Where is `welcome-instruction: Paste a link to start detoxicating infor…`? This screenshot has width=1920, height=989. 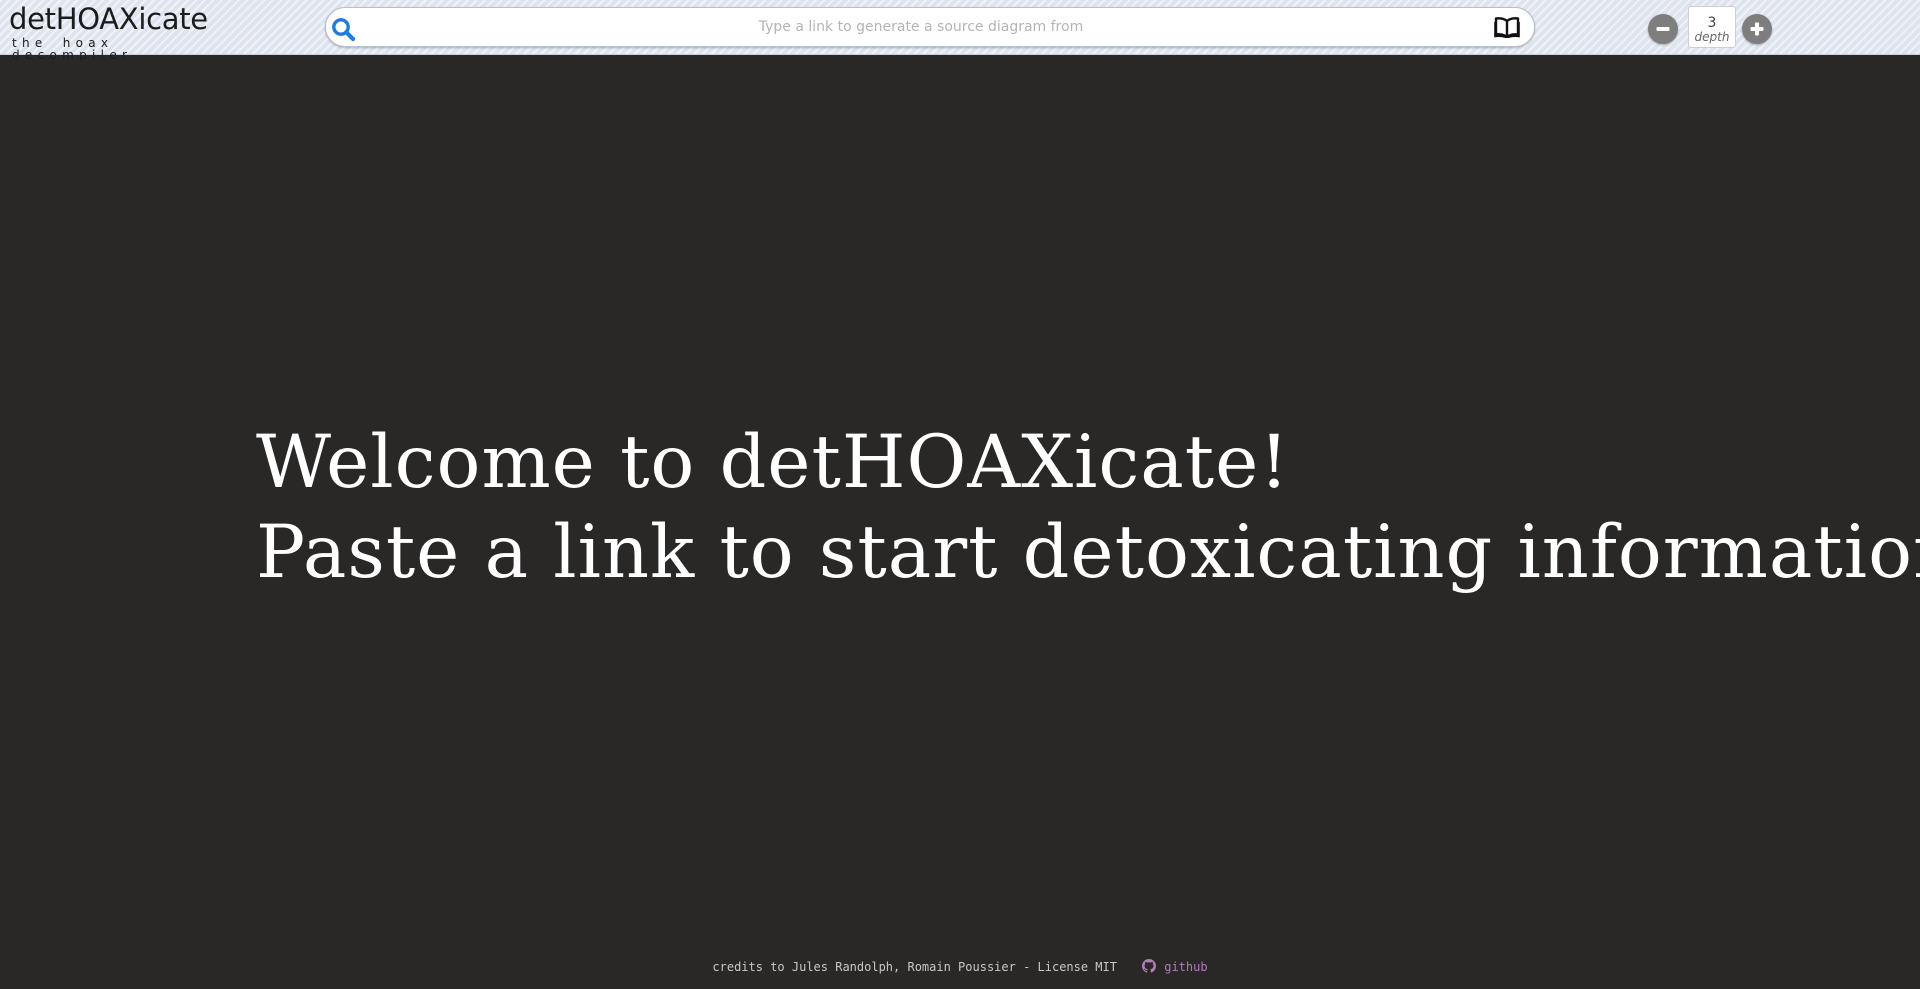
welcome-instruction: Paste a link to start detoxicating infor… is located at coordinates (1088, 552).